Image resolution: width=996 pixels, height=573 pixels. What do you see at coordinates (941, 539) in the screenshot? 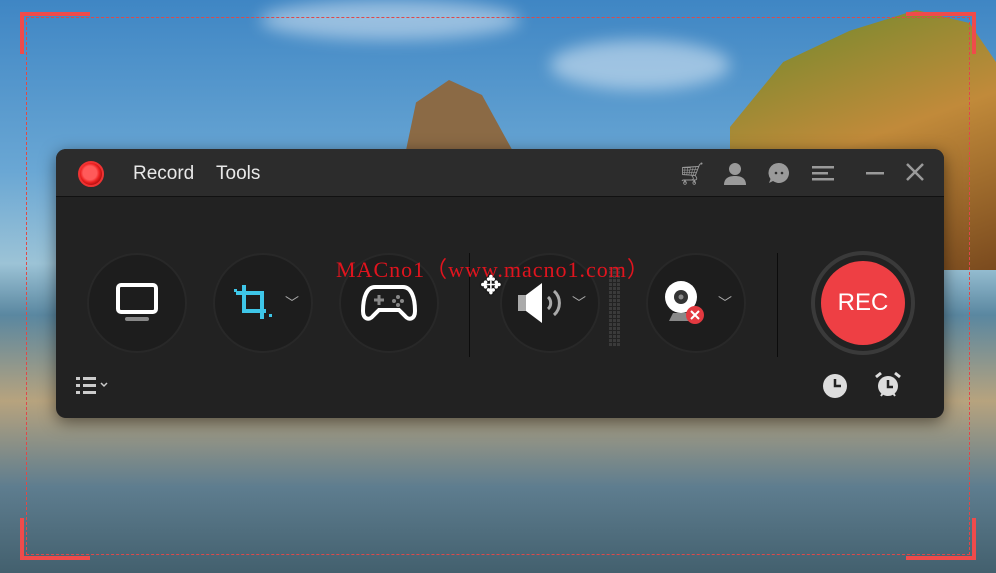
I see `corner-handle-br` at bounding box center [941, 539].